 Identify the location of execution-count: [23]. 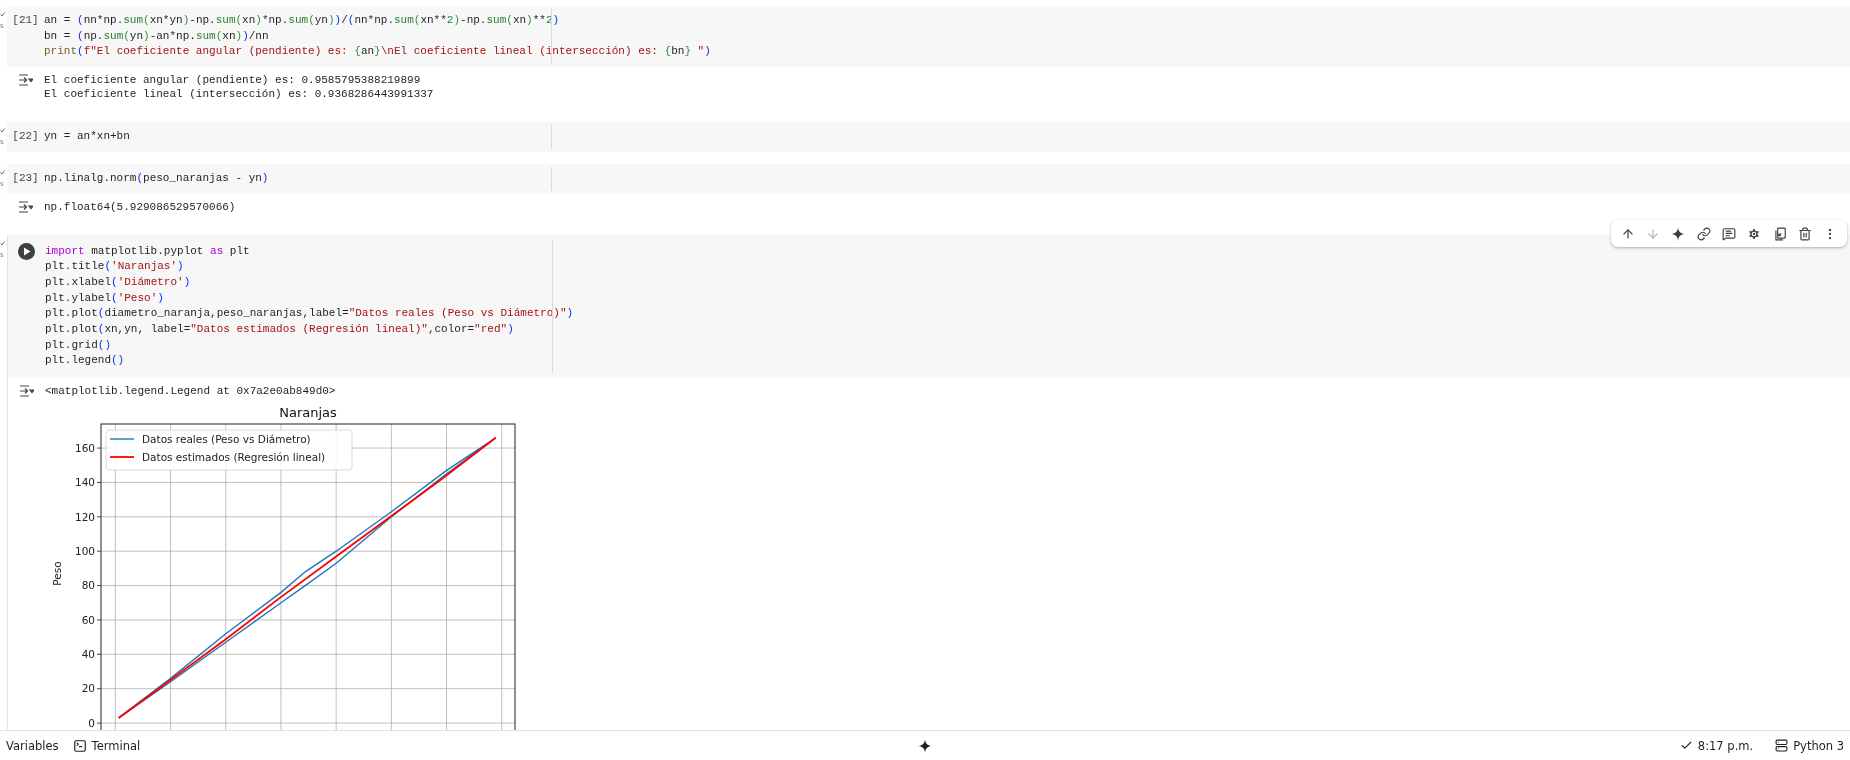
(25, 178).